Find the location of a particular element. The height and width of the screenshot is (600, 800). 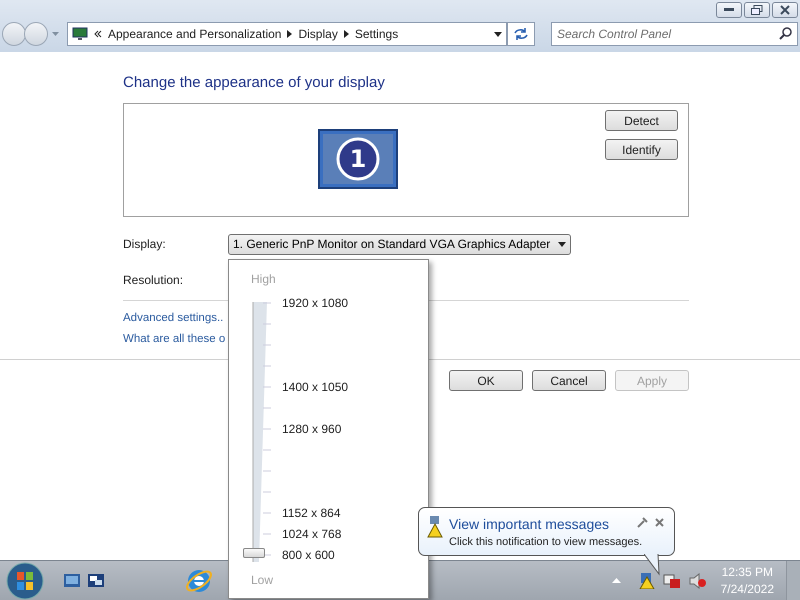

link: What are all these o is located at coordinates (174, 339).